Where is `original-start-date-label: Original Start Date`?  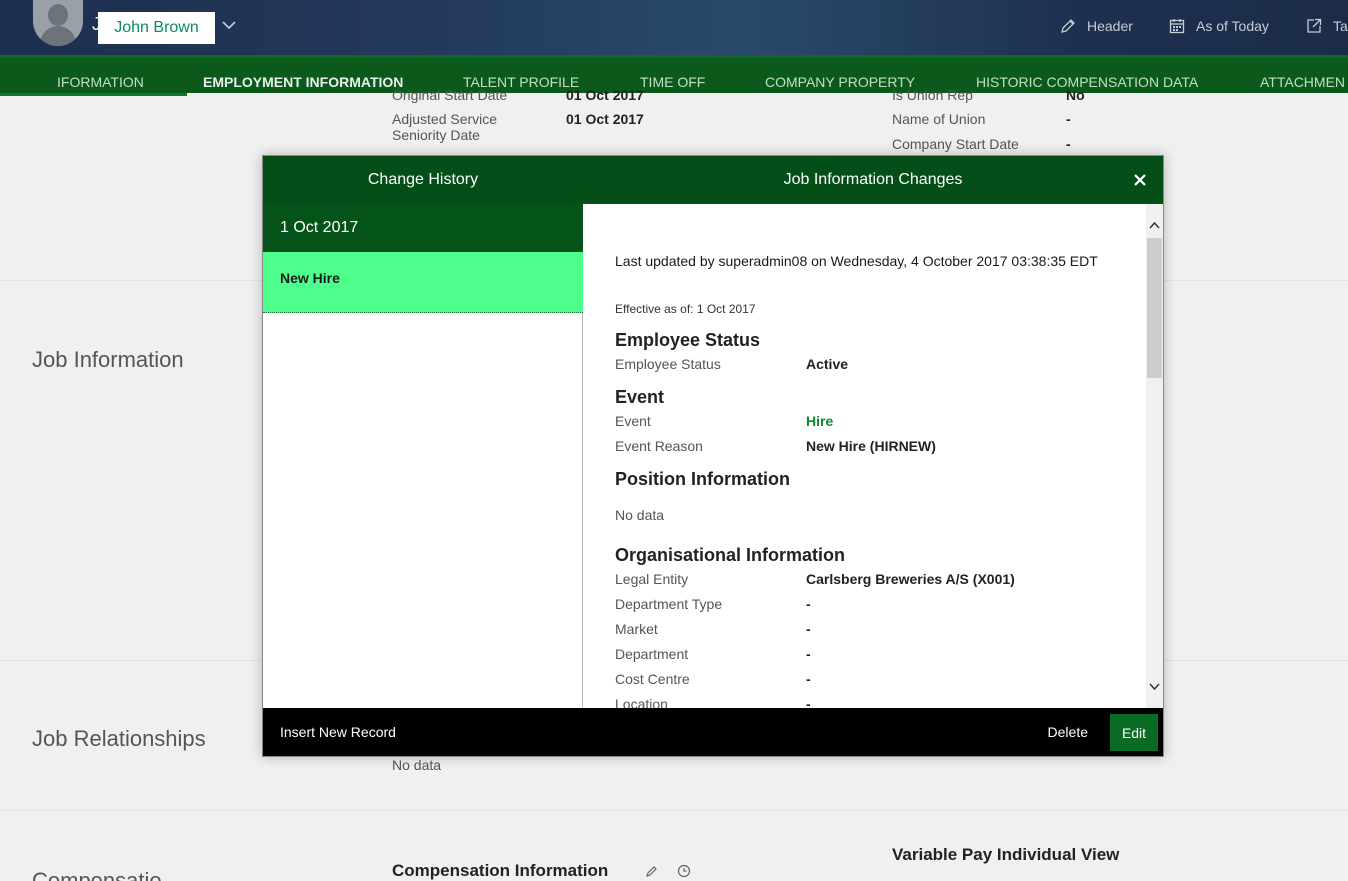
original-start-date-label: Original Start Date is located at coordinates (450, 95).